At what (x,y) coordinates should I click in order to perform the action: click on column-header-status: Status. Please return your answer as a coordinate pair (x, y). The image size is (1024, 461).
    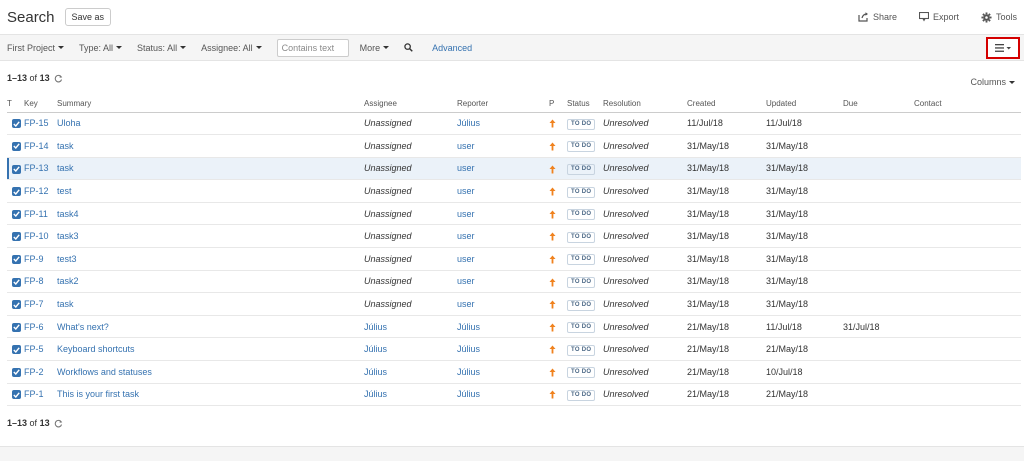
    Looking at the image, I should click on (585, 104).